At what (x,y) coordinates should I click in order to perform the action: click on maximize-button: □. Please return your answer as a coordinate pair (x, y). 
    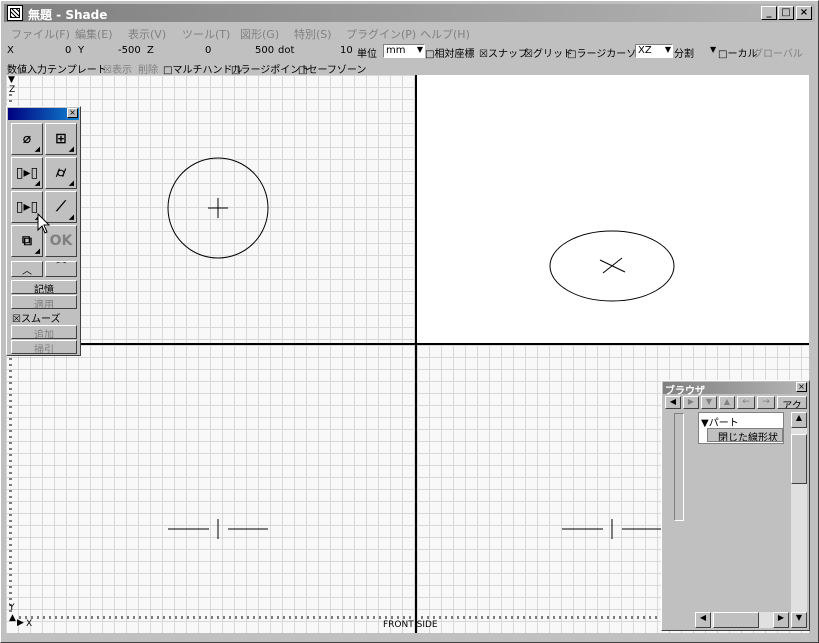
    Looking at the image, I should click on (786, 13).